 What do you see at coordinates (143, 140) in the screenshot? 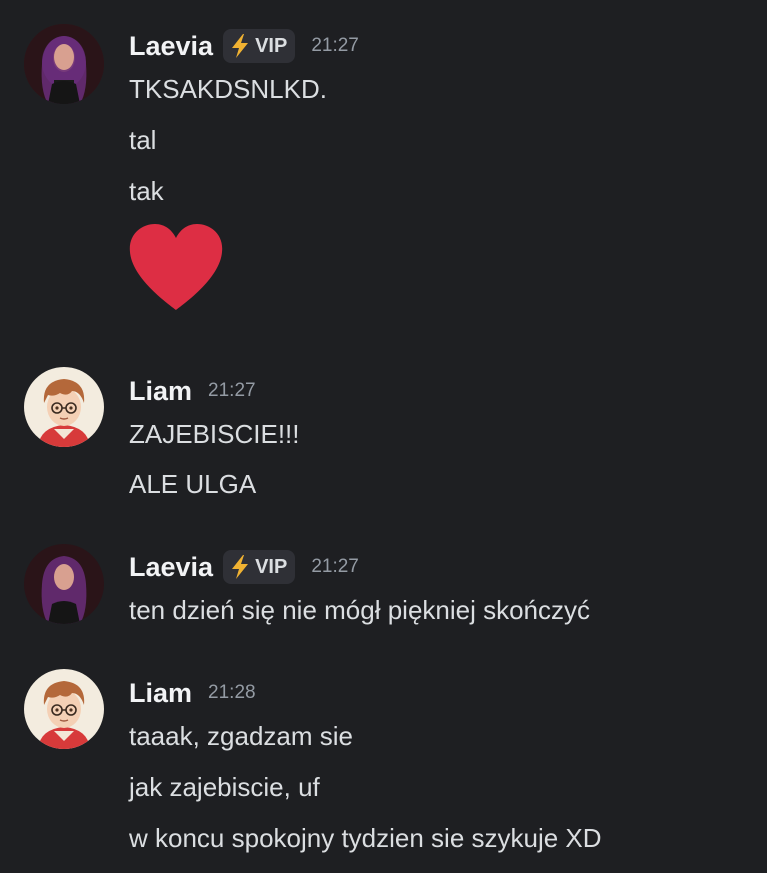
I see `message-text: tal` at bounding box center [143, 140].